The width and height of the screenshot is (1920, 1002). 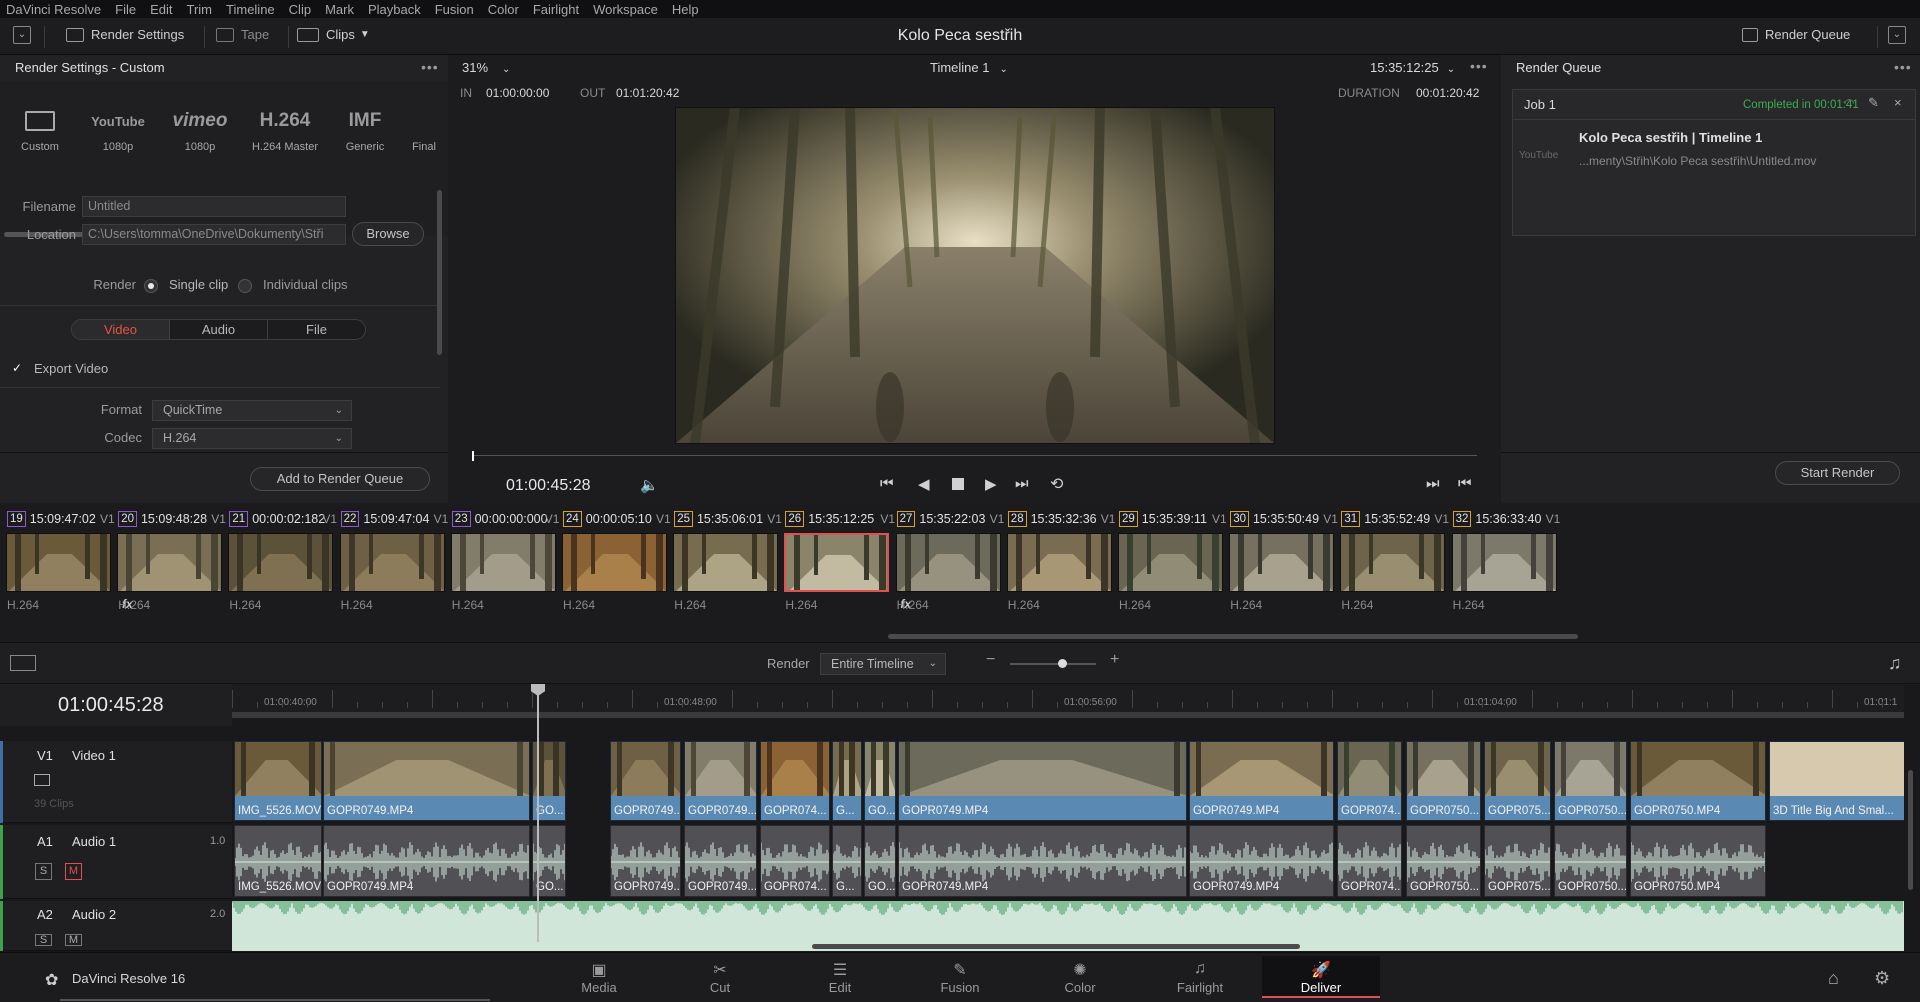 I want to click on menu-item: Help, so click(x=685, y=9).